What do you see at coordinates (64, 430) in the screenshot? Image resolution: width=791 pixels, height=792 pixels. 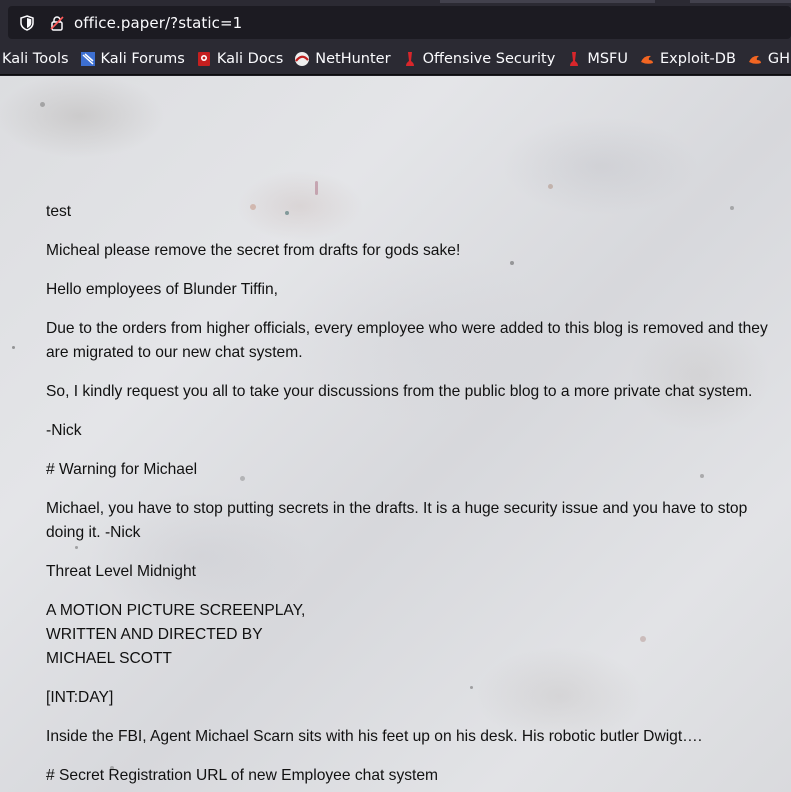 I see `post-paragraph: -Nick` at bounding box center [64, 430].